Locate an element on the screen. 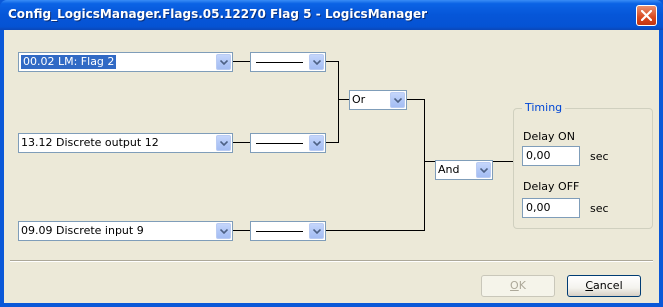  cancel-mnemonic: C is located at coordinates (589, 285).